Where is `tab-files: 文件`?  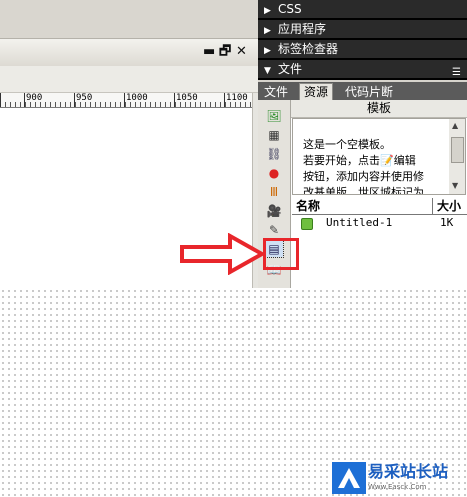
tab-files: 文件 is located at coordinates (276, 92).